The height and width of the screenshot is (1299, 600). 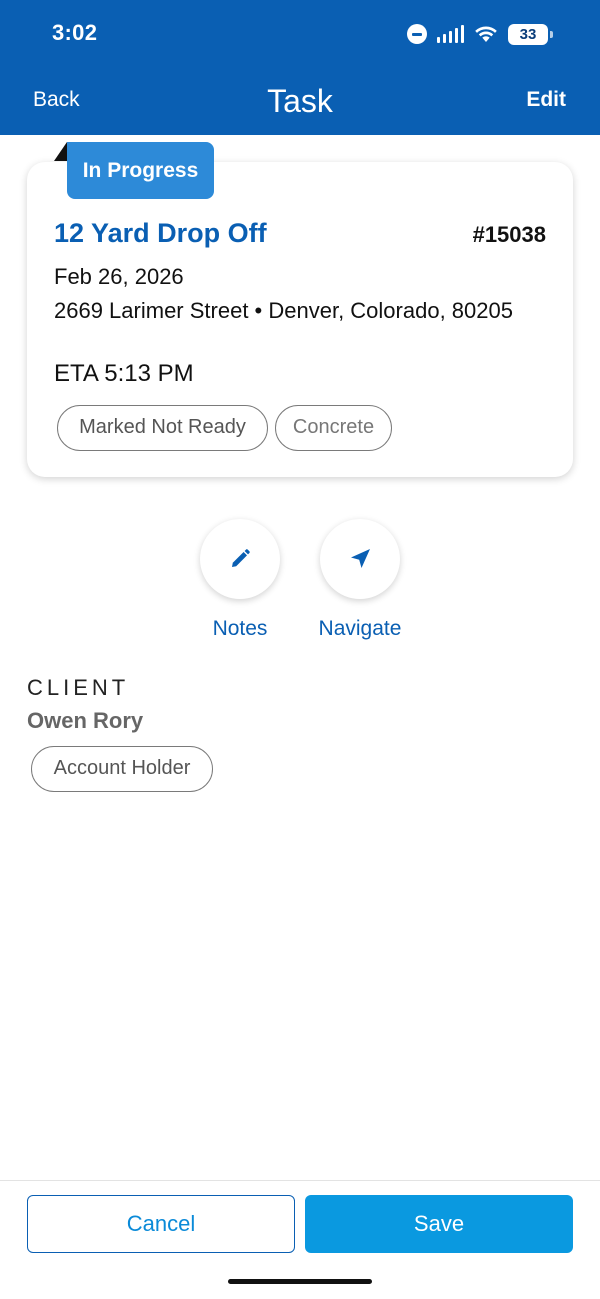 What do you see at coordinates (160, 233) in the screenshot?
I see `task-title: 12 Yard Drop Off` at bounding box center [160, 233].